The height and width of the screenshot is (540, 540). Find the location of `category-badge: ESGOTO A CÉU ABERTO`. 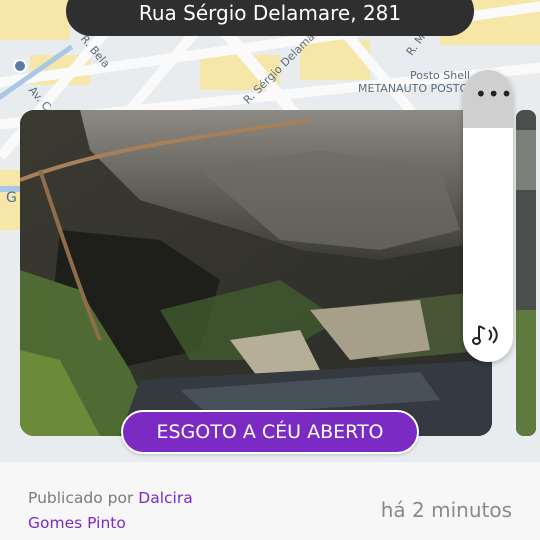

category-badge: ESGOTO A CÉU ABERTO is located at coordinates (270, 432).